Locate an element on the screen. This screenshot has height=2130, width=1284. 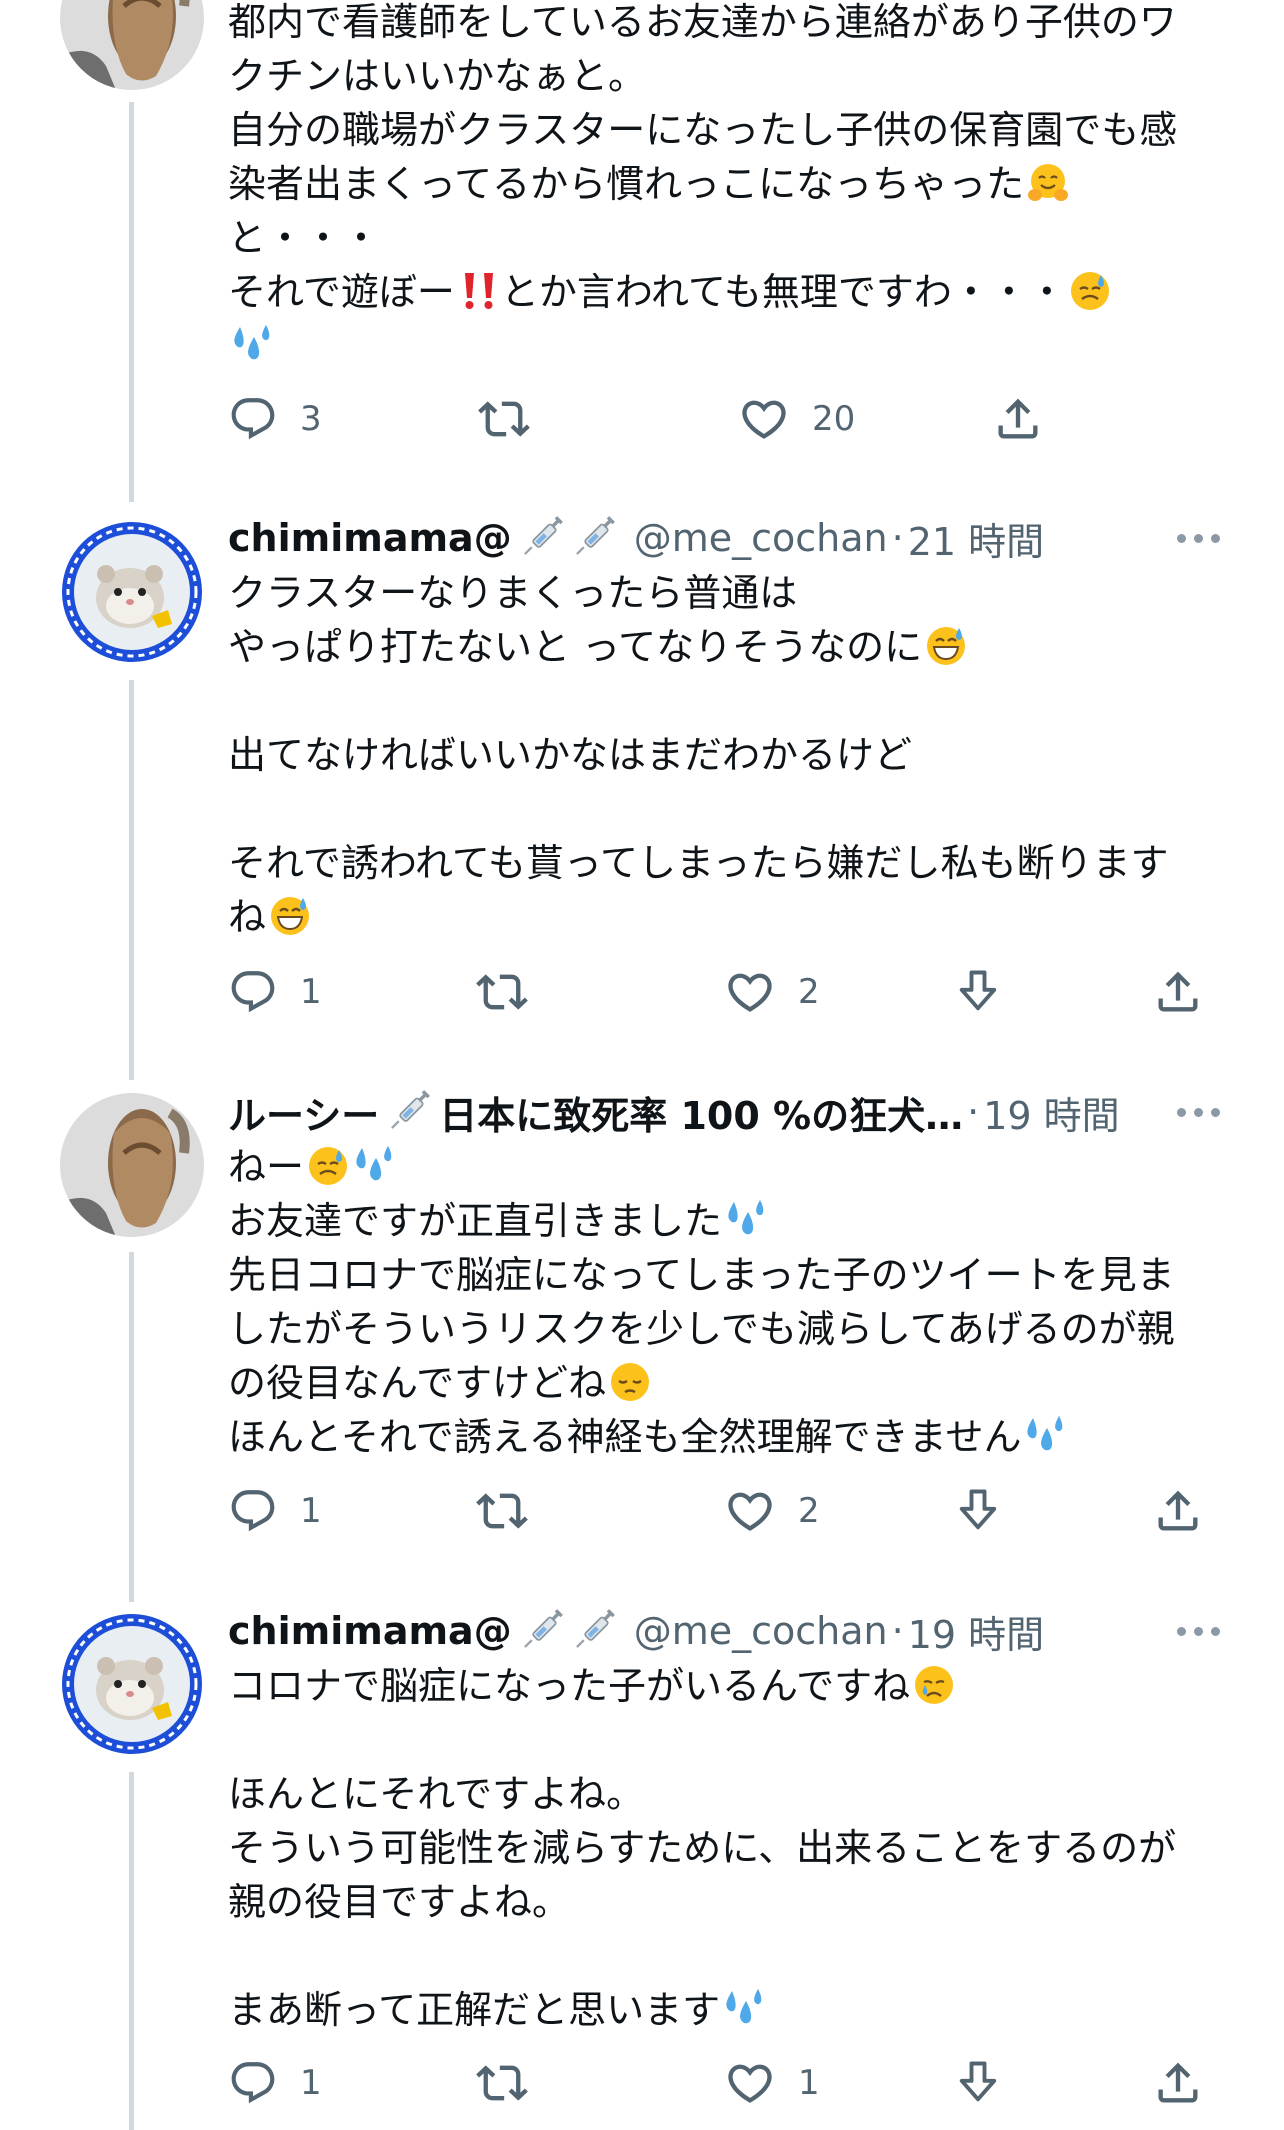
tweet-header: ルーシー 日本に致死率 100 %の狂犬… · 19 時間 is located at coordinates (674, 1112).